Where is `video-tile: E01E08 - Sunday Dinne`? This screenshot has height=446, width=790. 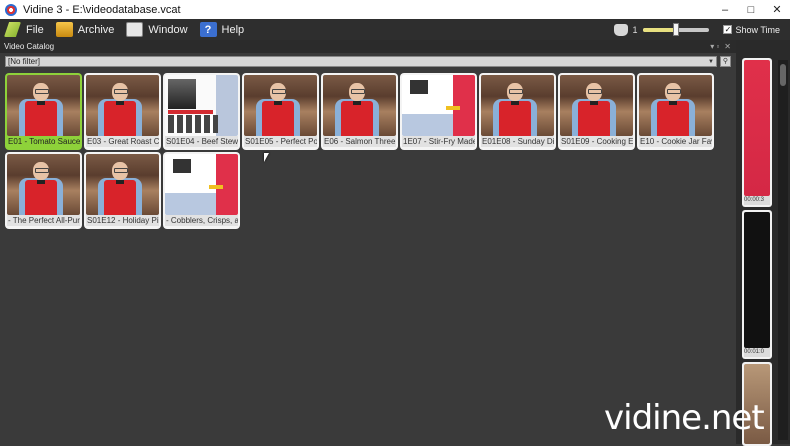 video-tile: E01E08 - Sunday Dinne is located at coordinates (517, 111).